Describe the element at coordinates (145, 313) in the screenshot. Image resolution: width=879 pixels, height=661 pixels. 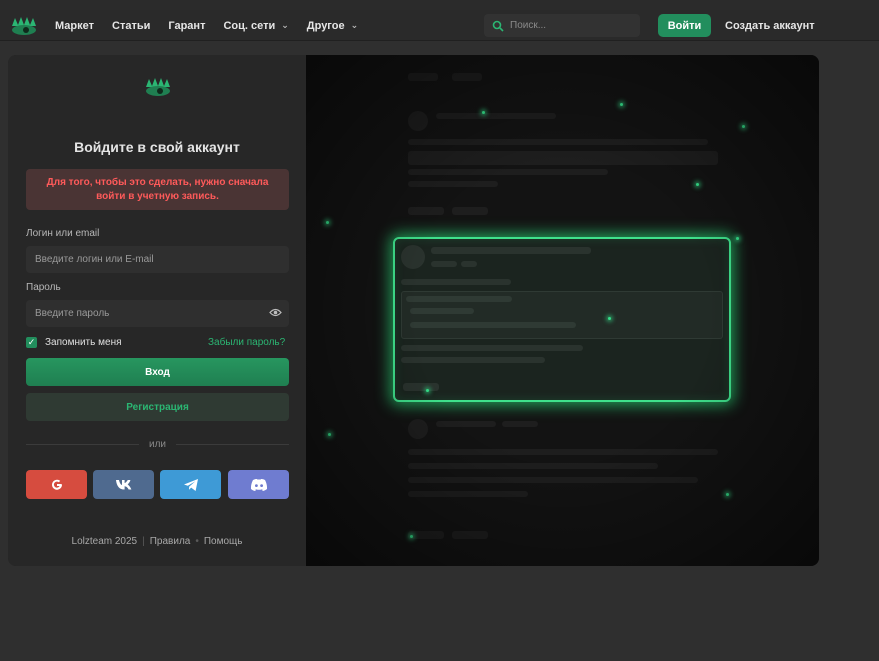
I see `password-input` at that location.